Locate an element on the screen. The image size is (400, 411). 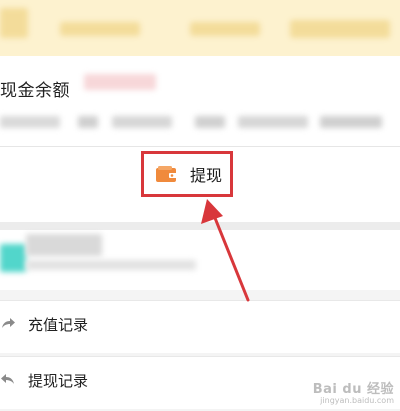
watermark-logo: Bai du 经验 is located at coordinates (353, 389).